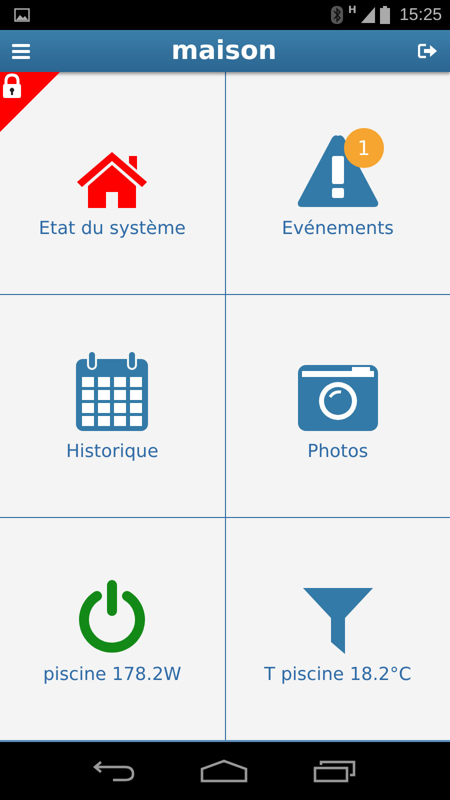  I want to click on recent-apps-icon, so click(335, 771).